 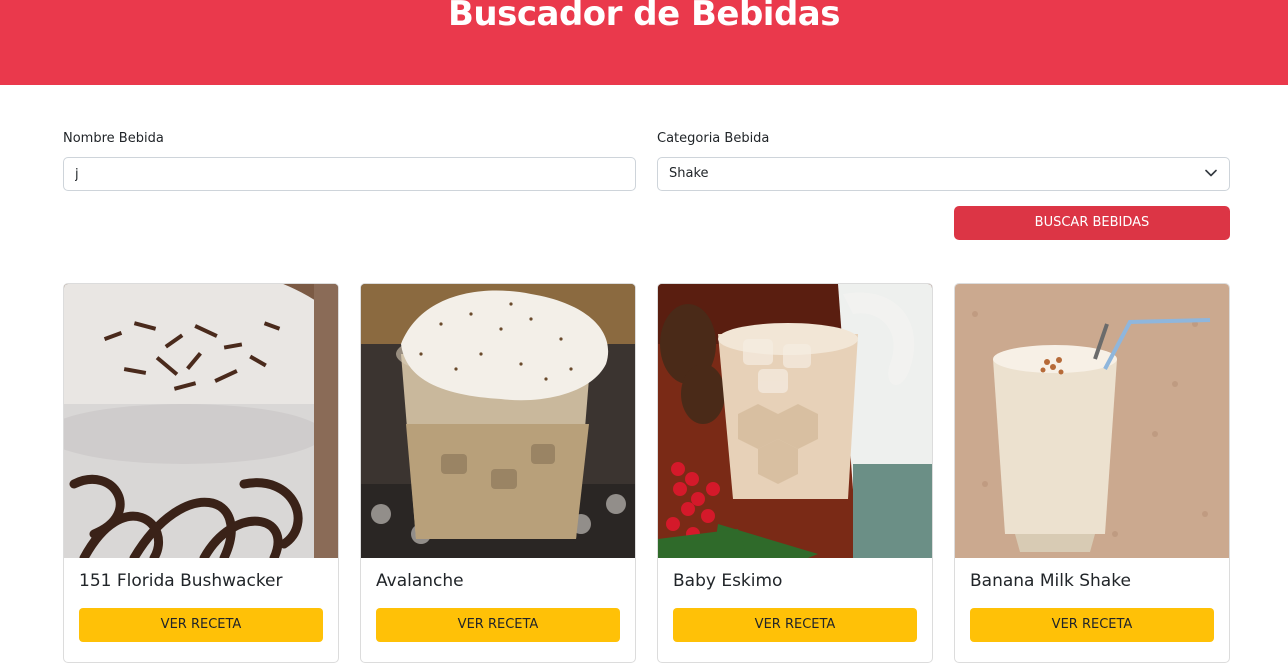 I want to click on drink-card: Baby Eskimo Ver Receta, so click(x=795, y=473).